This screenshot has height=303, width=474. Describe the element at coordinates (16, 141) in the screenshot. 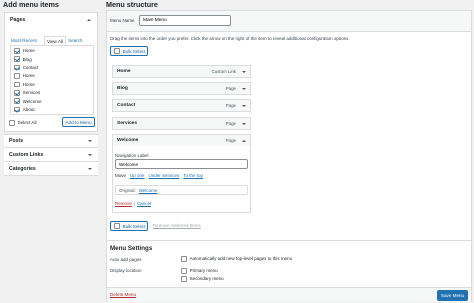

I see `section-posts-label: Posts` at that location.